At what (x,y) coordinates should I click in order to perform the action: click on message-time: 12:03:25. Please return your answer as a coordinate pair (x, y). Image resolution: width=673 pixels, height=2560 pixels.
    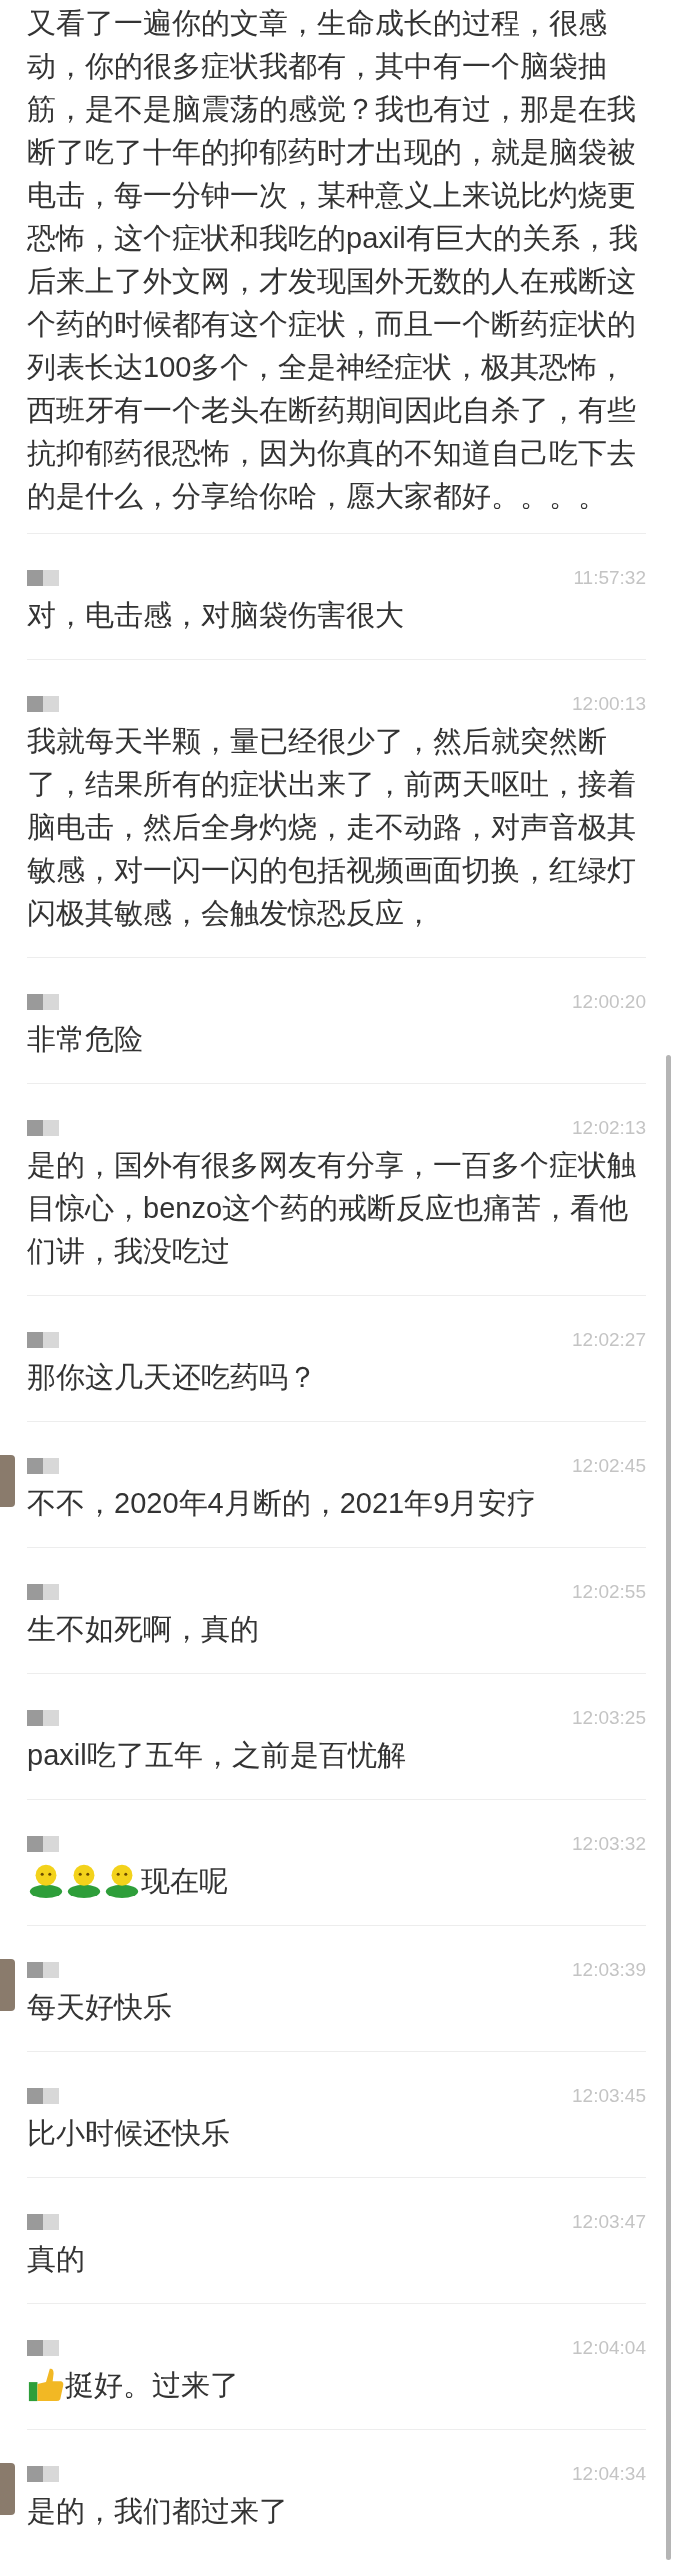
    Looking at the image, I should click on (609, 1717).